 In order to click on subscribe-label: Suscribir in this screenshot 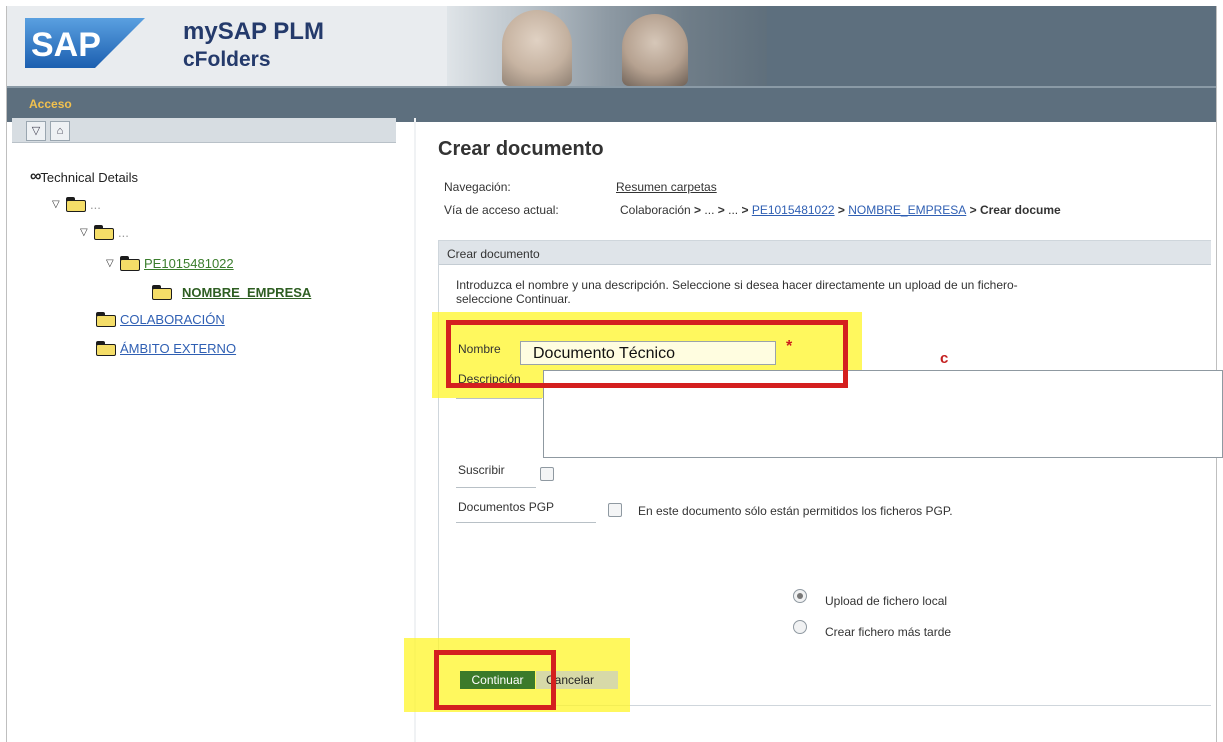, I will do `click(481, 470)`.